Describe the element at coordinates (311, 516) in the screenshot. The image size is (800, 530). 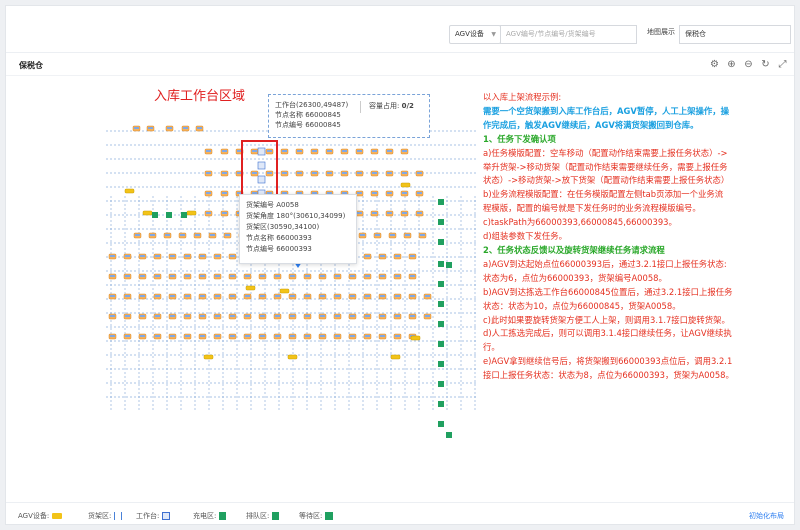
I see `legend-label: 等待区:` at that location.